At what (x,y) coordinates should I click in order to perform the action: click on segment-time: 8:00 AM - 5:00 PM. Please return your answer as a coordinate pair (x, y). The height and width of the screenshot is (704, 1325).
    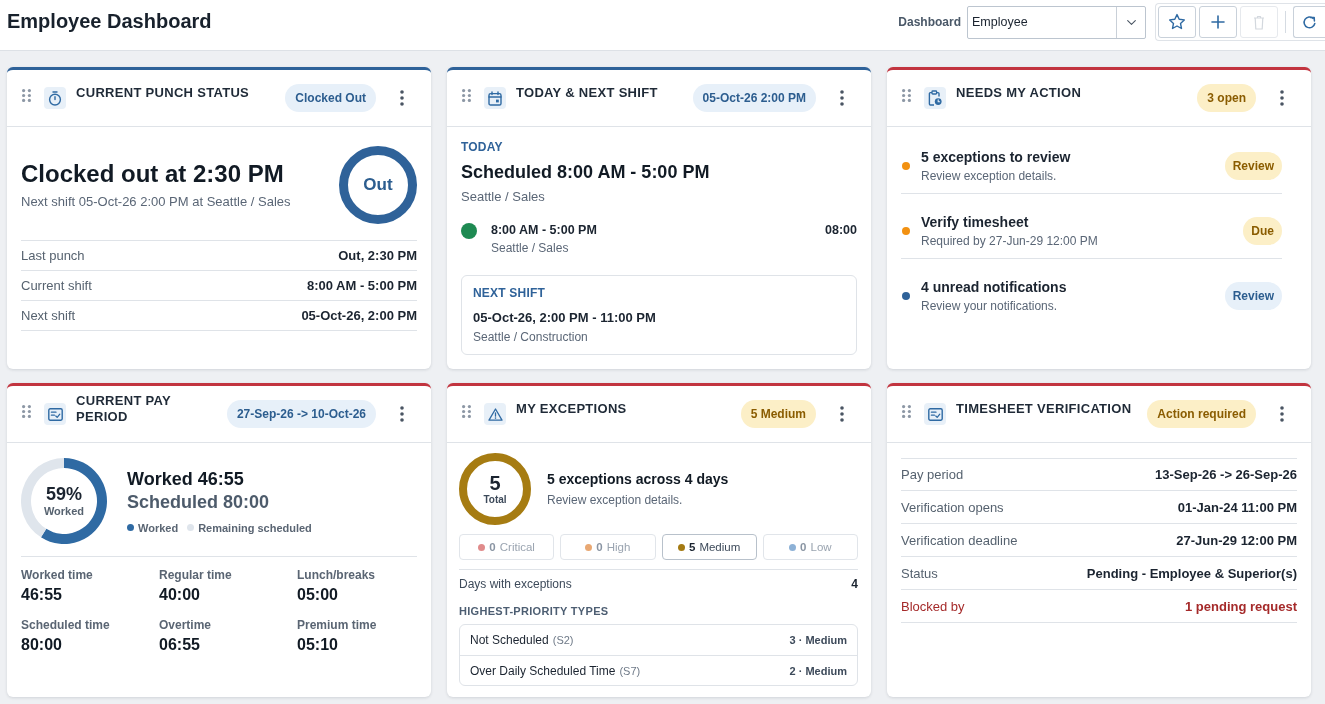
    Looking at the image, I should click on (544, 230).